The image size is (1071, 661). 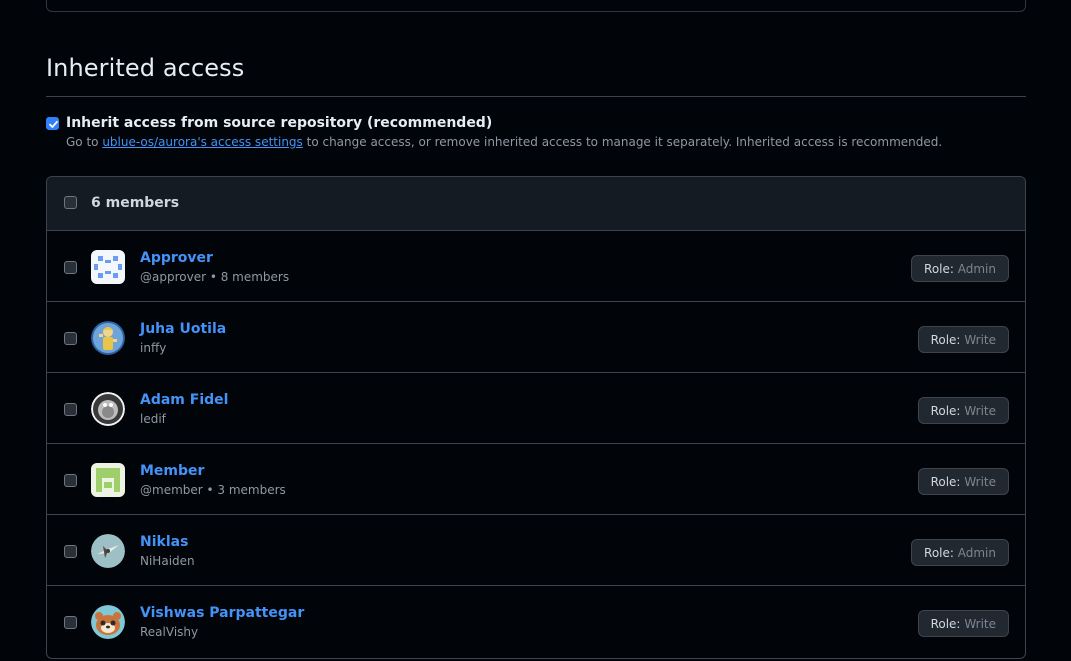 What do you see at coordinates (145, 68) in the screenshot?
I see `section-title: Inherited access` at bounding box center [145, 68].